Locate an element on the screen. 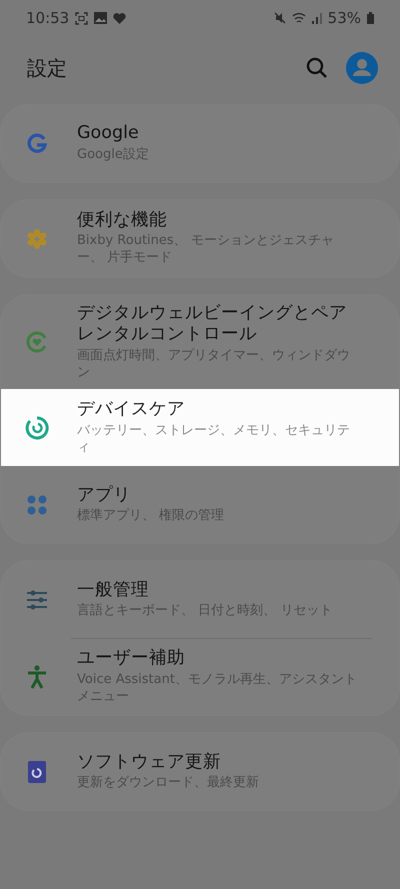  heart-icon is located at coordinates (119, 18).